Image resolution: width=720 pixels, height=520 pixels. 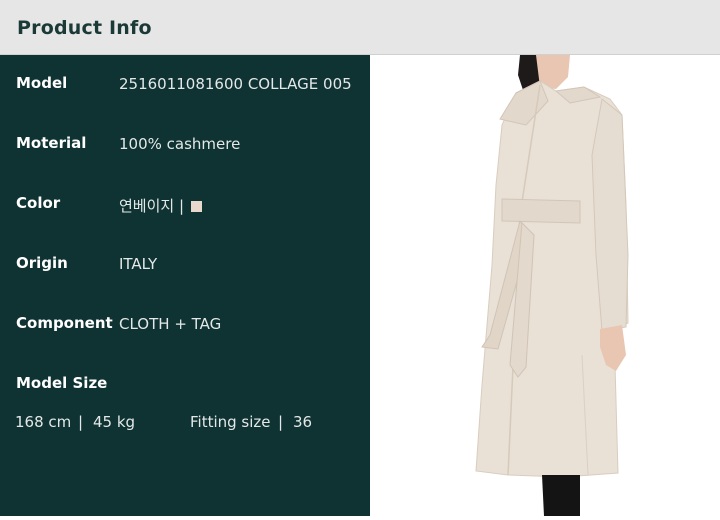 I want to click on spec-row-model: Model 2516011081600 COLLAGE 005, so click(x=185, y=86).